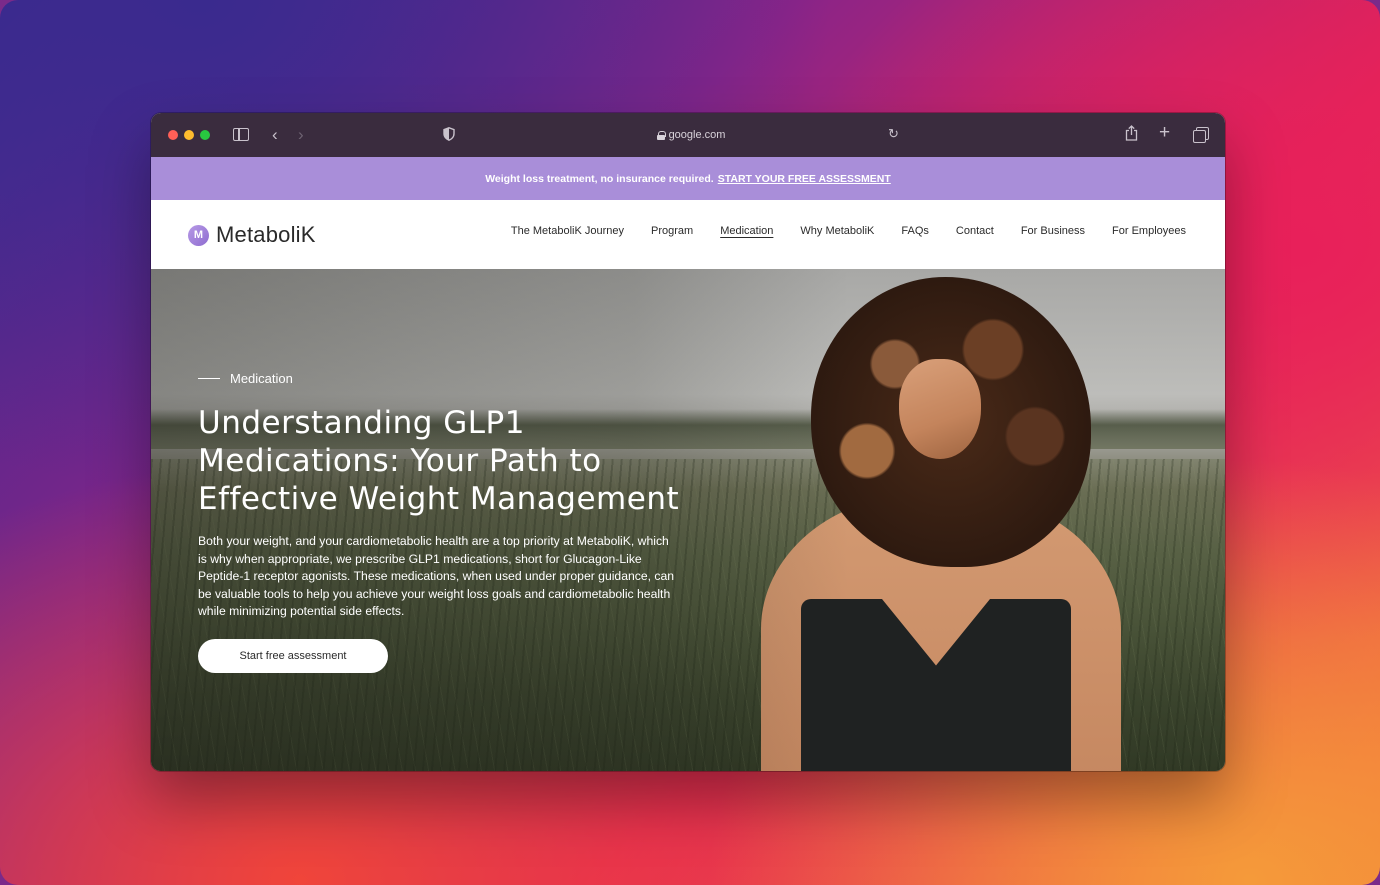 The width and height of the screenshot is (1380, 885). What do you see at coordinates (198, 235) in the screenshot?
I see `logo-mark-icon: M` at bounding box center [198, 235].